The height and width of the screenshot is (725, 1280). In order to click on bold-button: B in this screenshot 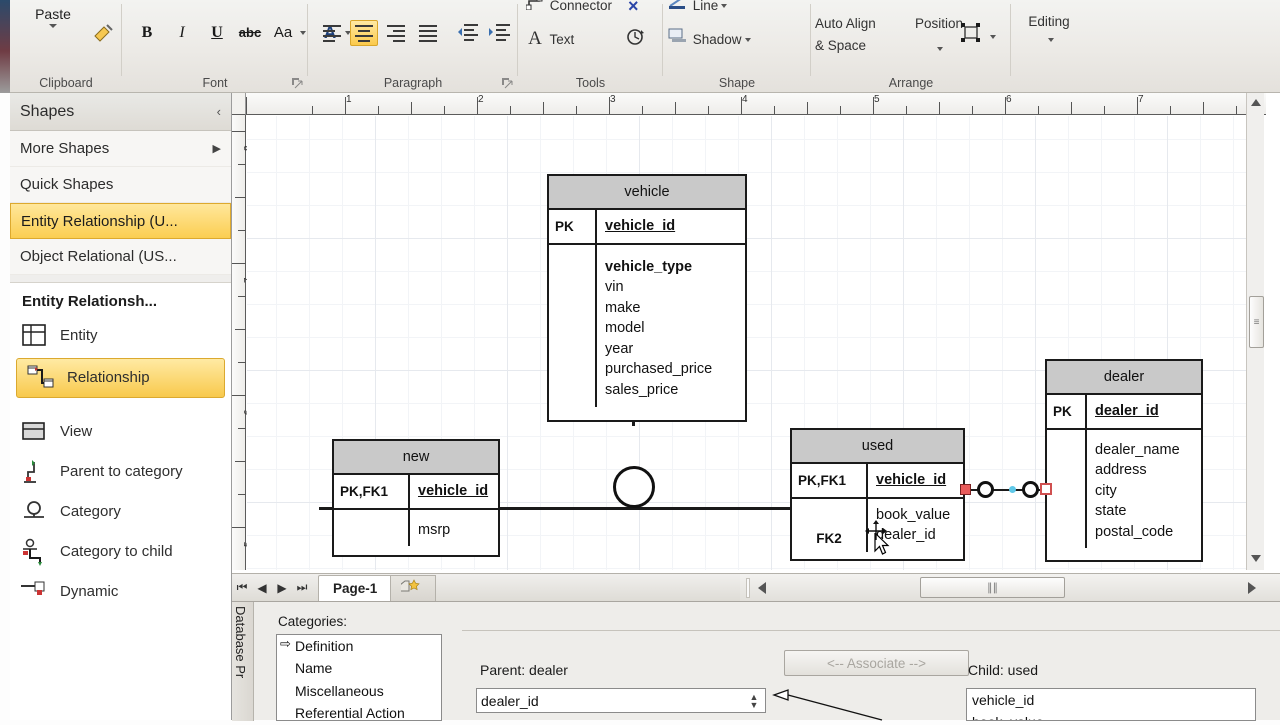, I will do `click(147, 32)`.